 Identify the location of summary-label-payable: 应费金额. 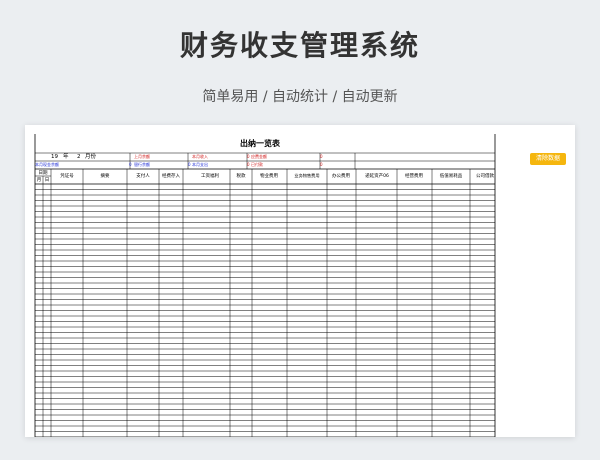
(259, 156).